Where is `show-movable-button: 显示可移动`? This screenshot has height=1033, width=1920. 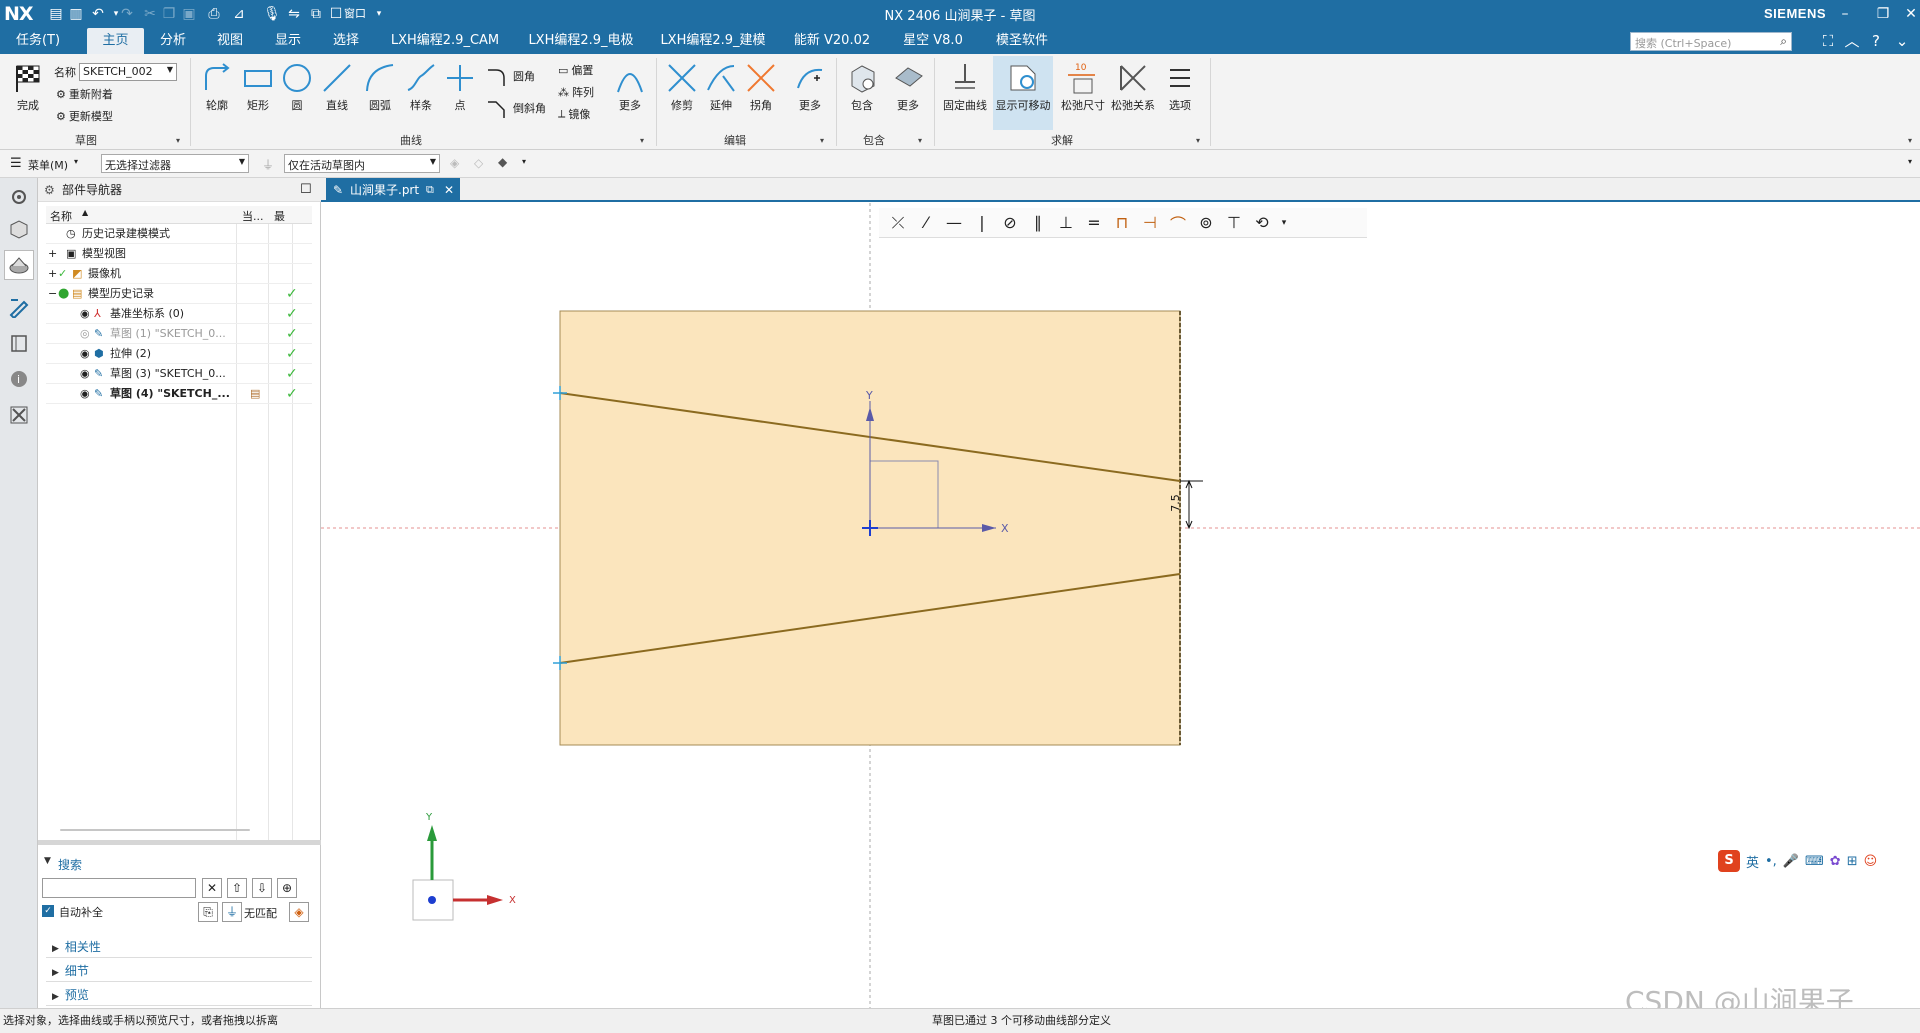
show-movable-button: 显示可移动 is located at coordinates (1023, 93).